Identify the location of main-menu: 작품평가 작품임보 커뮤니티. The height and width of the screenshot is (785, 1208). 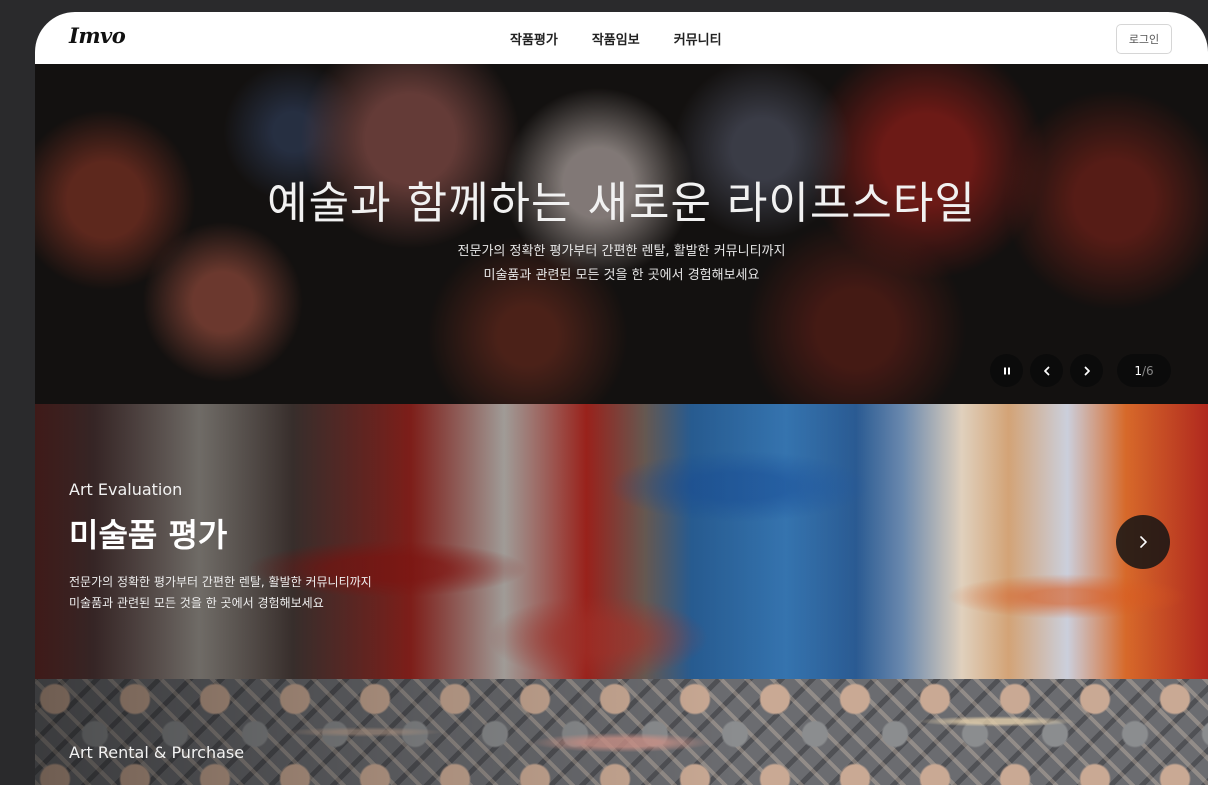
(616, 38).